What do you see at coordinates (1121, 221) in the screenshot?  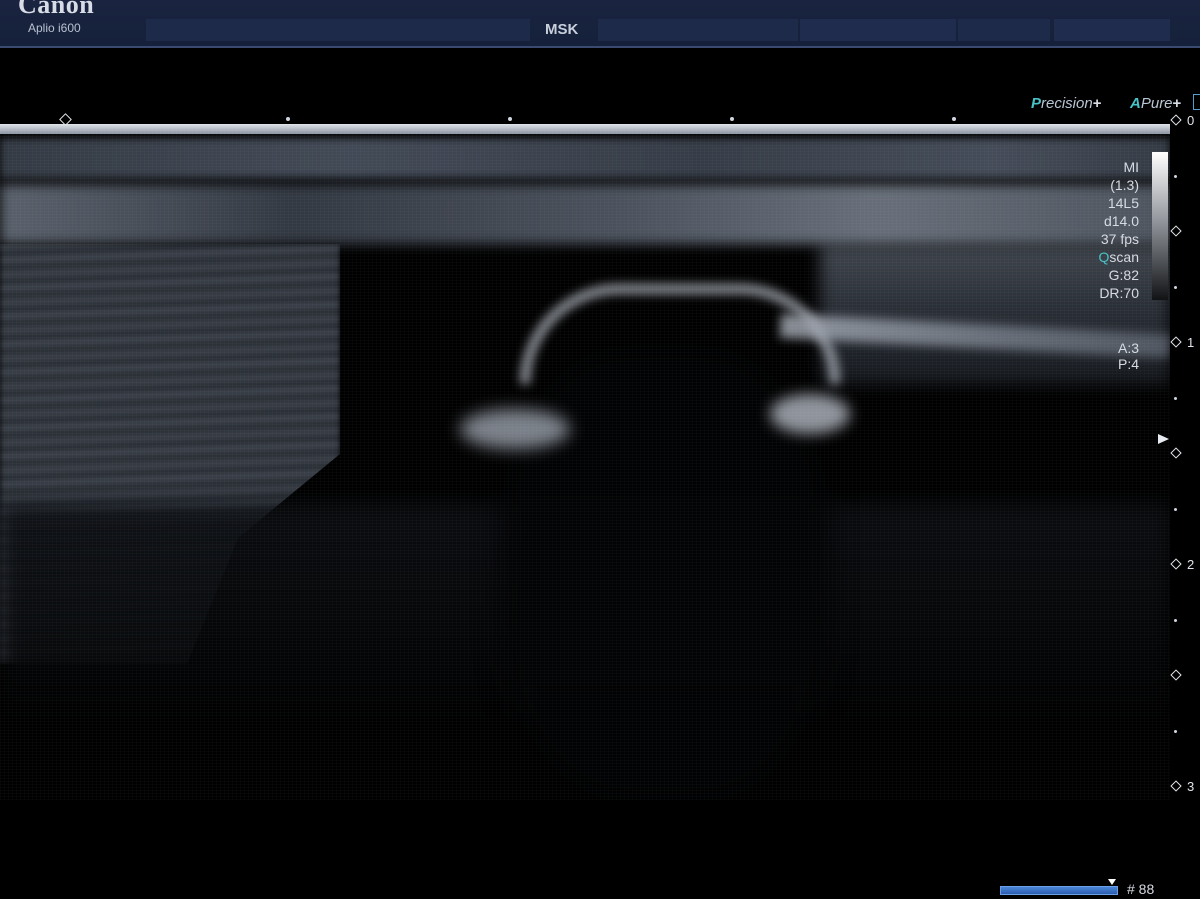 I see `depth-value: d14.0` at bounding box center [1121, 221].